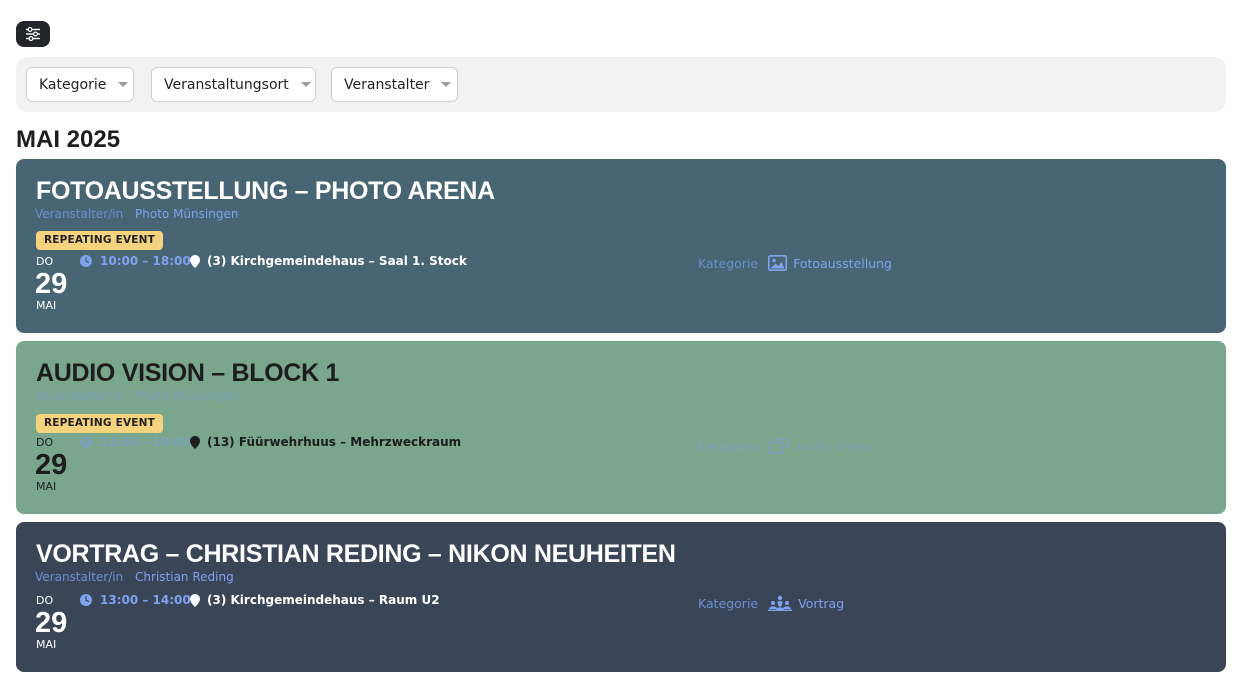 Image resolution: width=1238 pixels, height=675 pixels. I want to click on category-link: Fotoausstellung, so click(842, 263).